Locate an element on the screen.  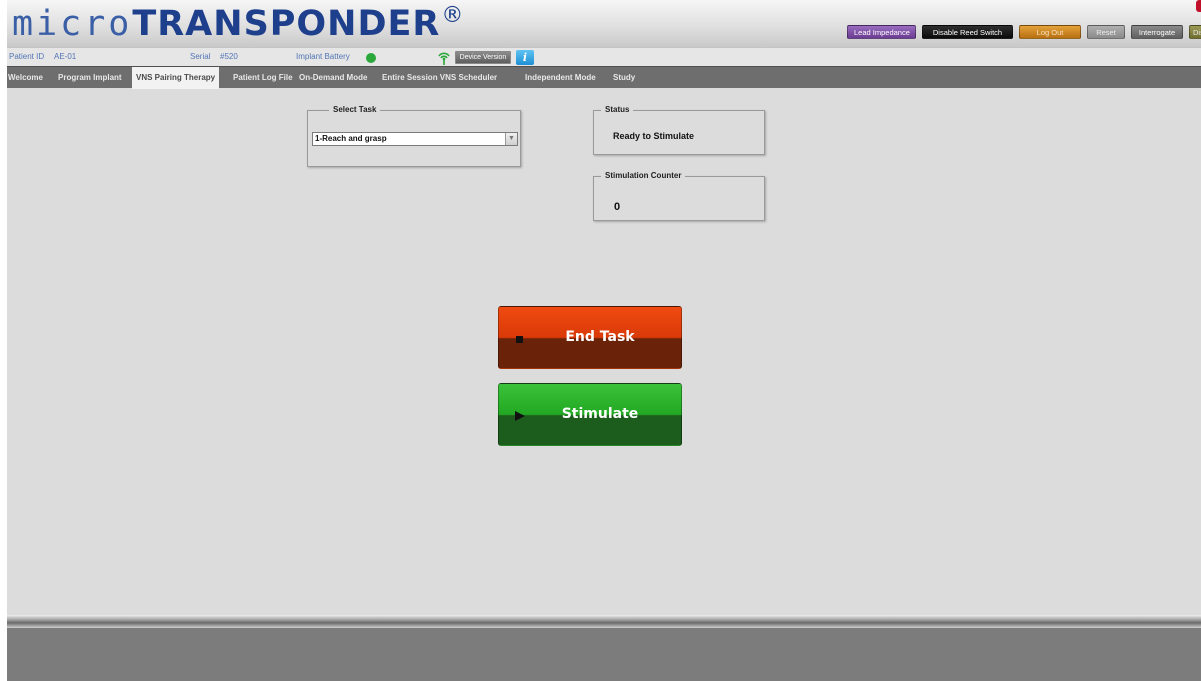
microtransponder-logo: micro TRANSPONDER ® is located at coordinates (238, 24).